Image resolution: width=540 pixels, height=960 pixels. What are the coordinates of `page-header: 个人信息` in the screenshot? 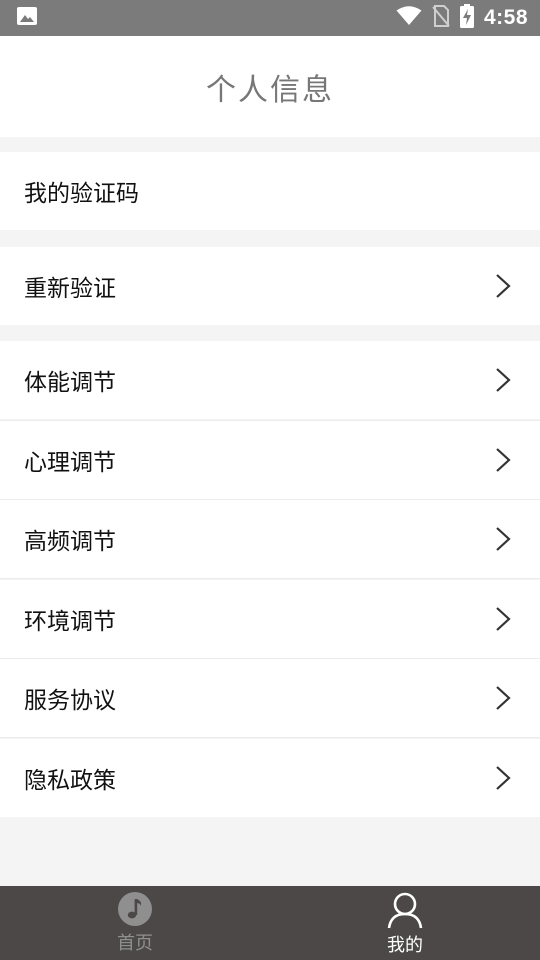 It's located at (270, 86).